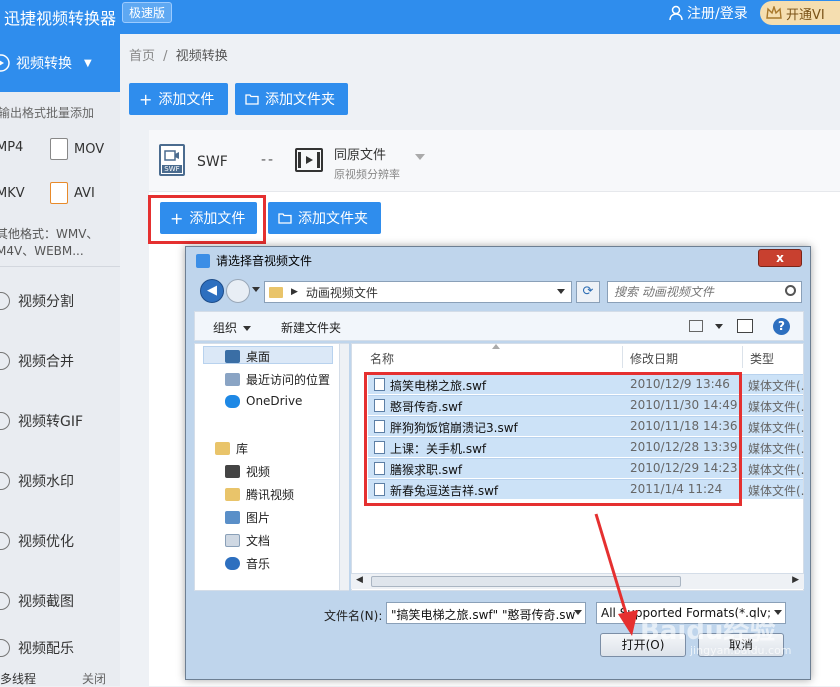  I want to click on app-title: 迅捷视频转换器, so click(60, 18).